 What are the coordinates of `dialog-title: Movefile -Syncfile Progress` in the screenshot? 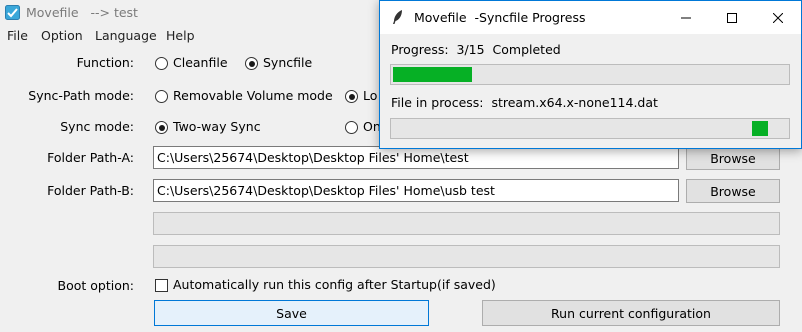 It's located at (500, 17).